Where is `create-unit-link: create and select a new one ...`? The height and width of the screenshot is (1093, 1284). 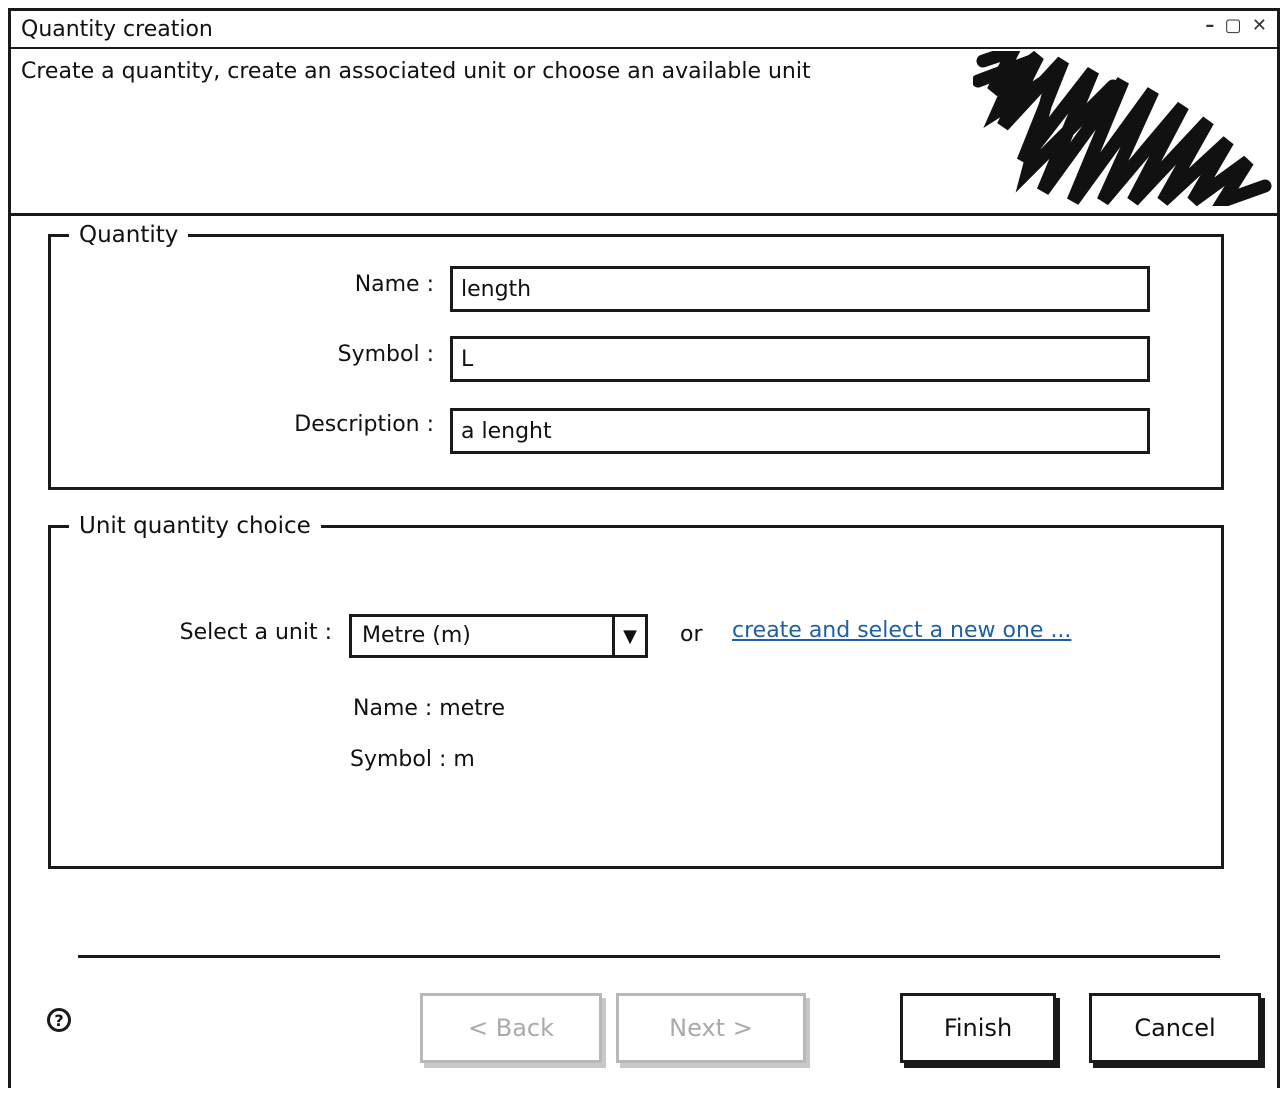
create-unit-link: create and select a new one ... is located at coordinates (901, 630).